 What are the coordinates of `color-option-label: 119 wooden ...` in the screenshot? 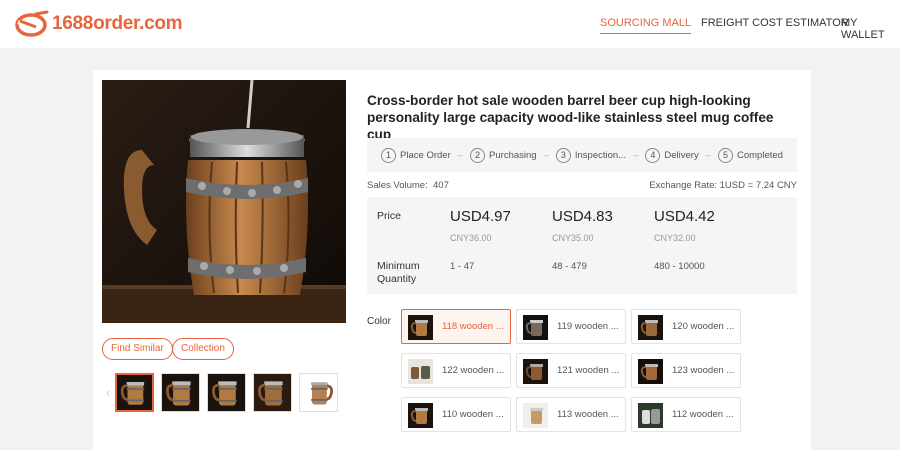 It's located at (588, 326).